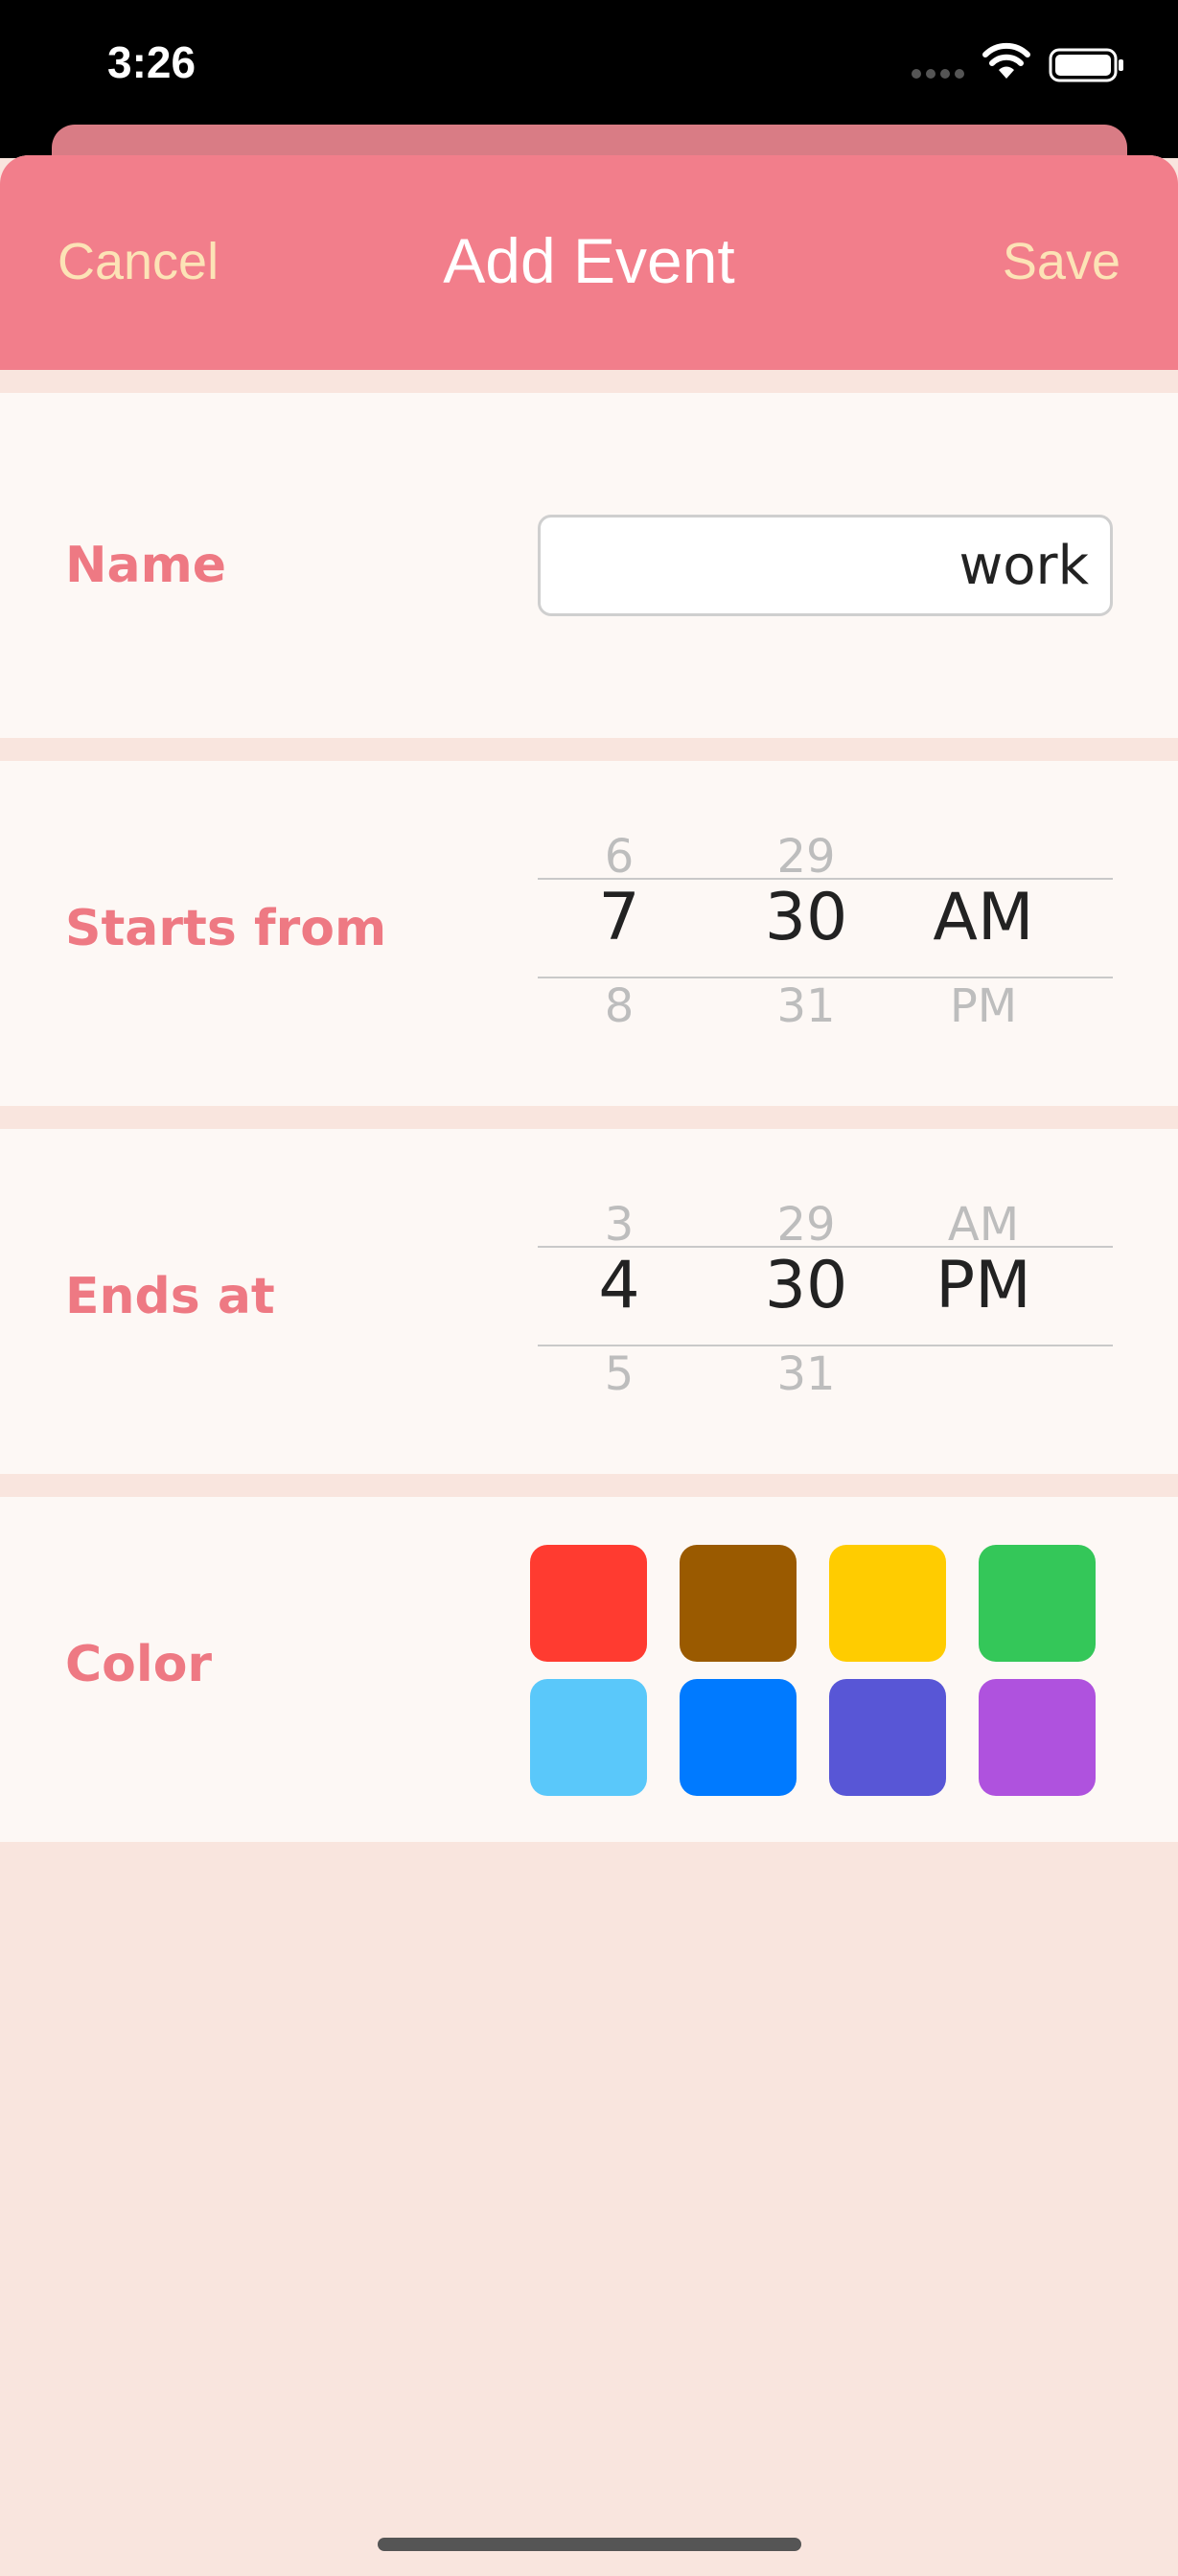 The height and width of the screenshot is (2576, 1178). I want to click on end-hour-column: 3 4 5, so click(619, 1301).